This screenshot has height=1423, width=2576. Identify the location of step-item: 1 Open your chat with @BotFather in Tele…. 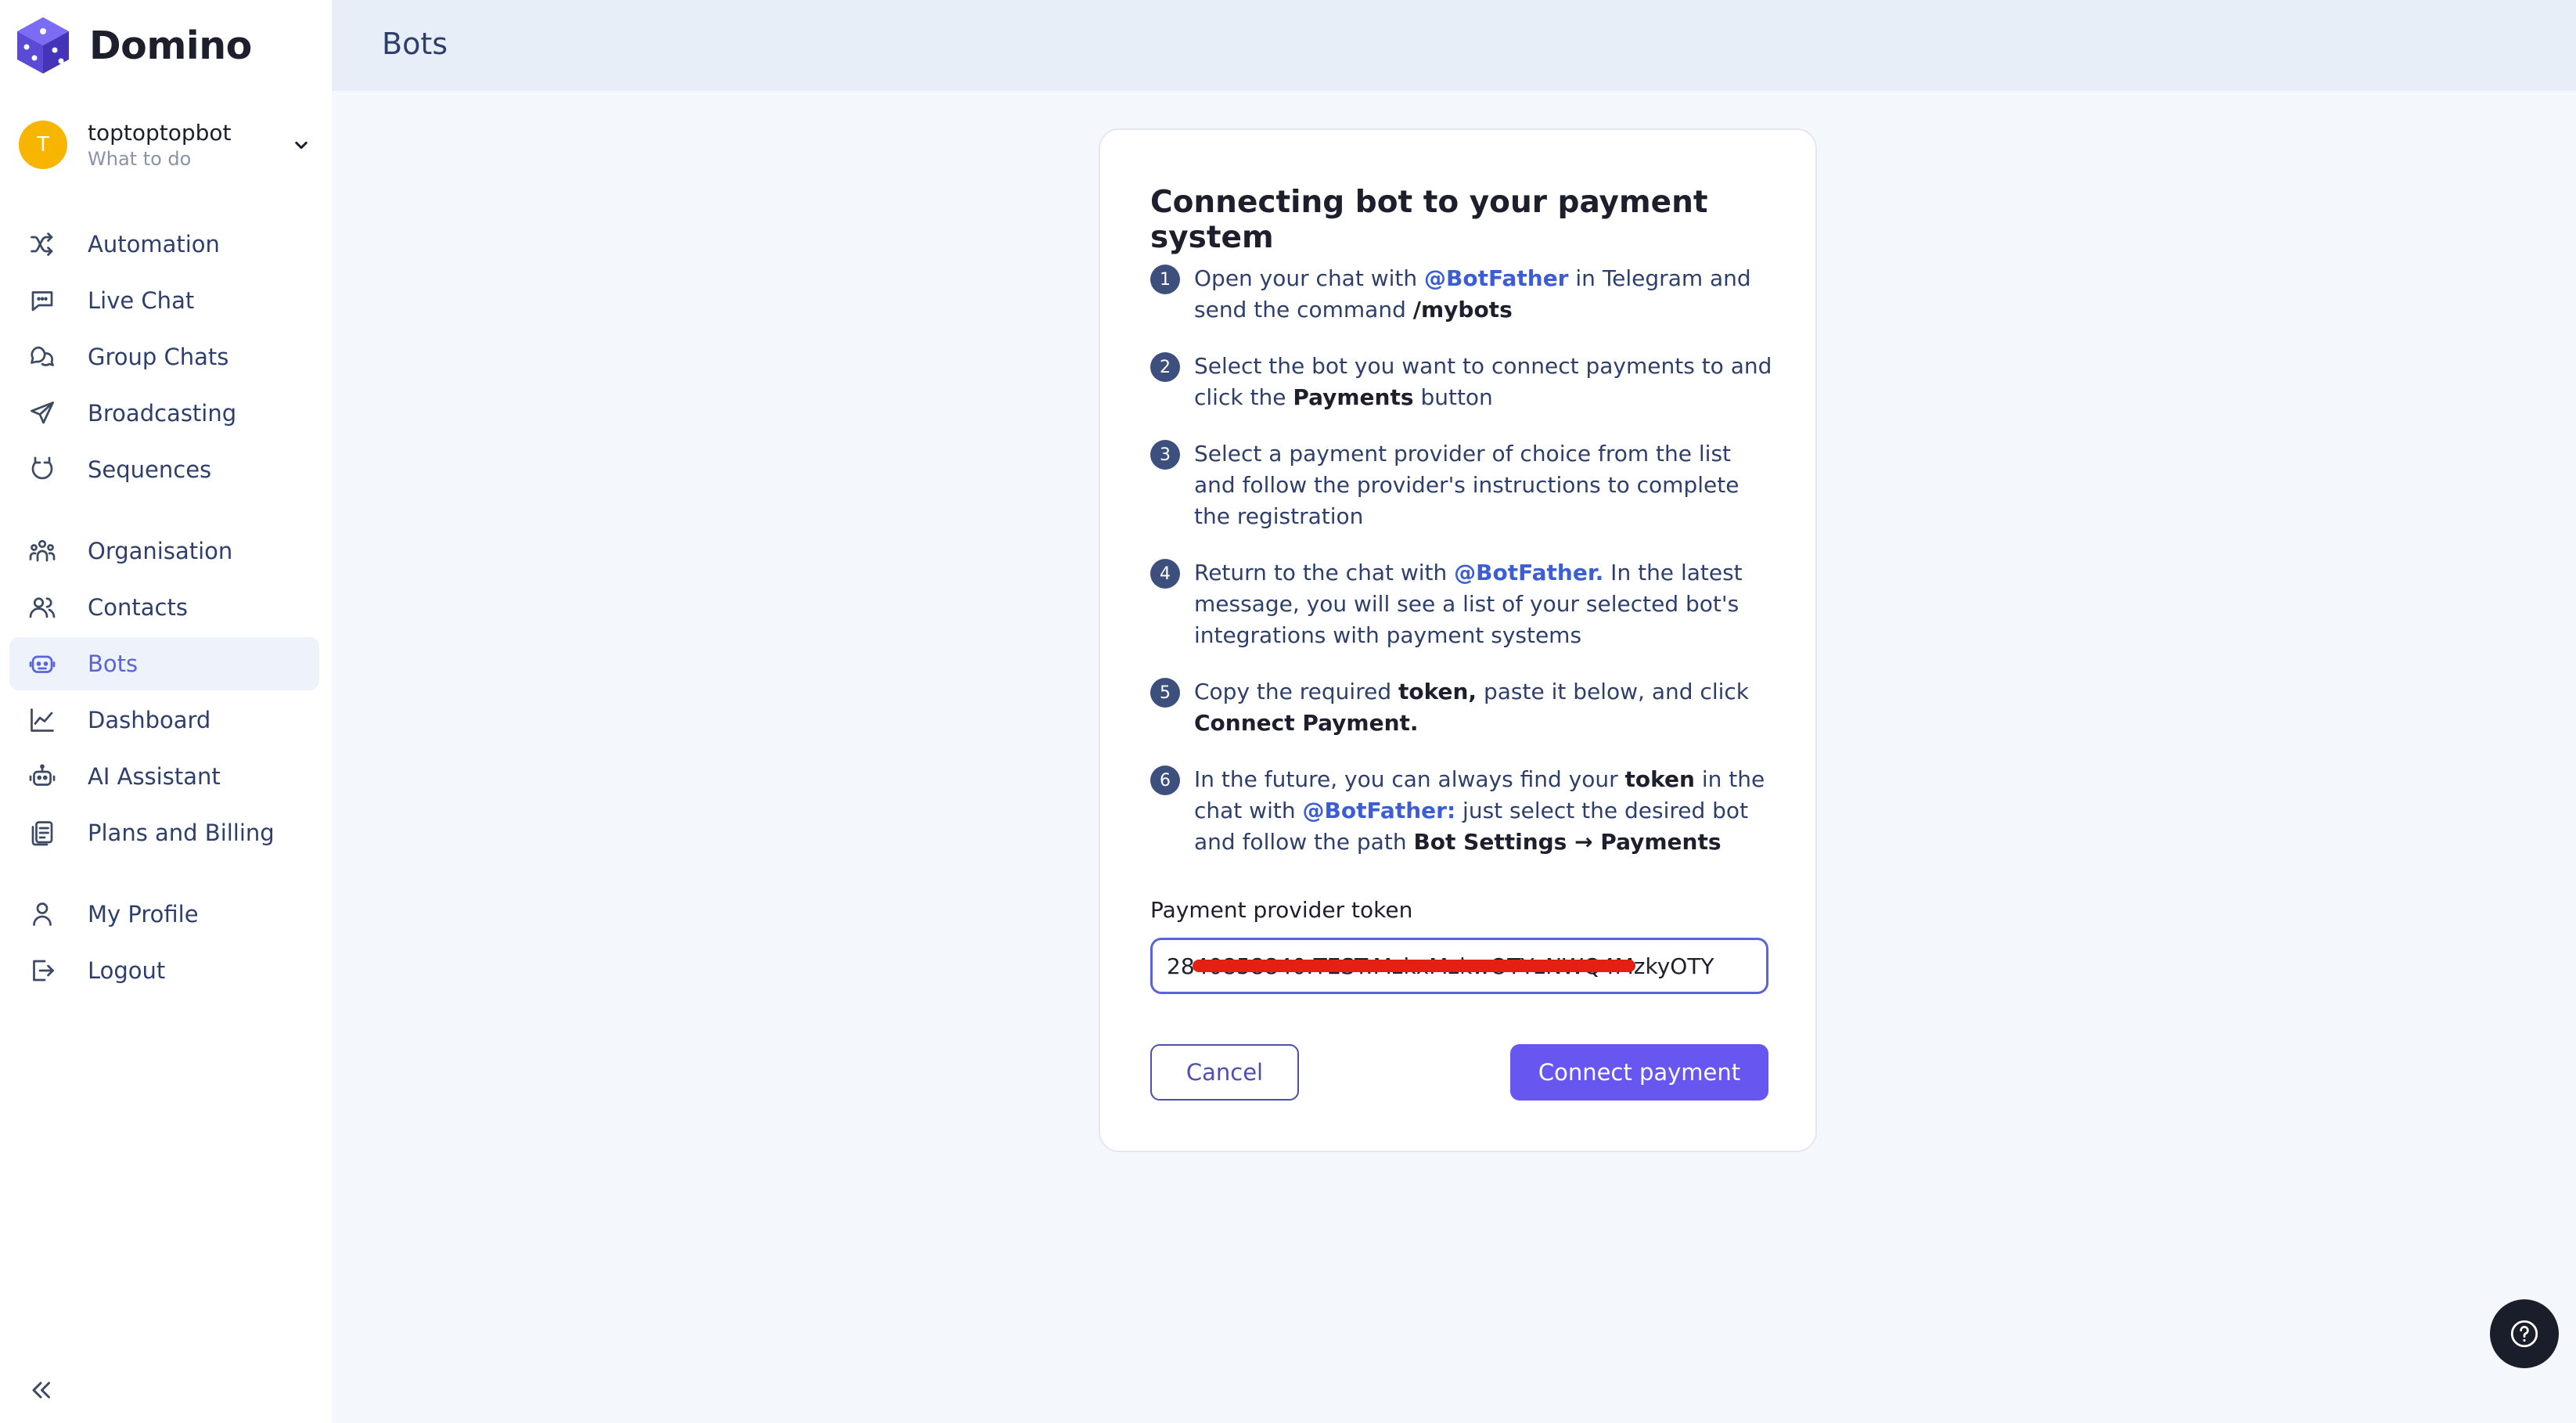
(1463, 294).